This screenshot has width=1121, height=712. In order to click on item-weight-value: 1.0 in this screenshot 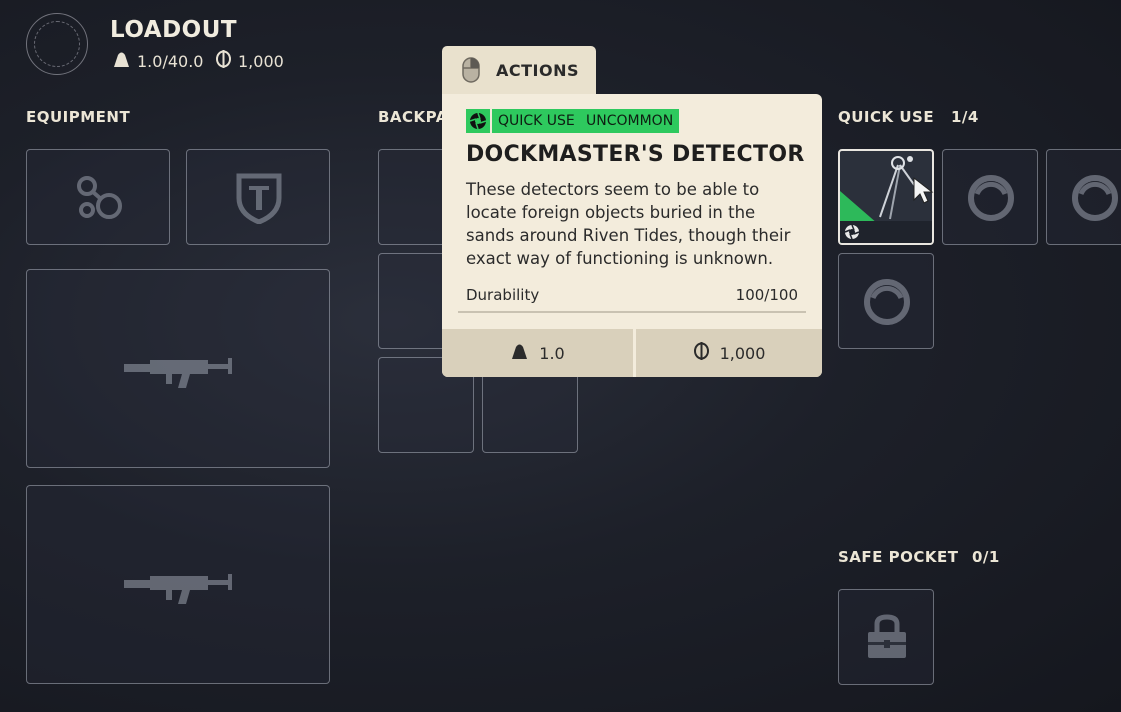, I will do `click(552, 353)`.